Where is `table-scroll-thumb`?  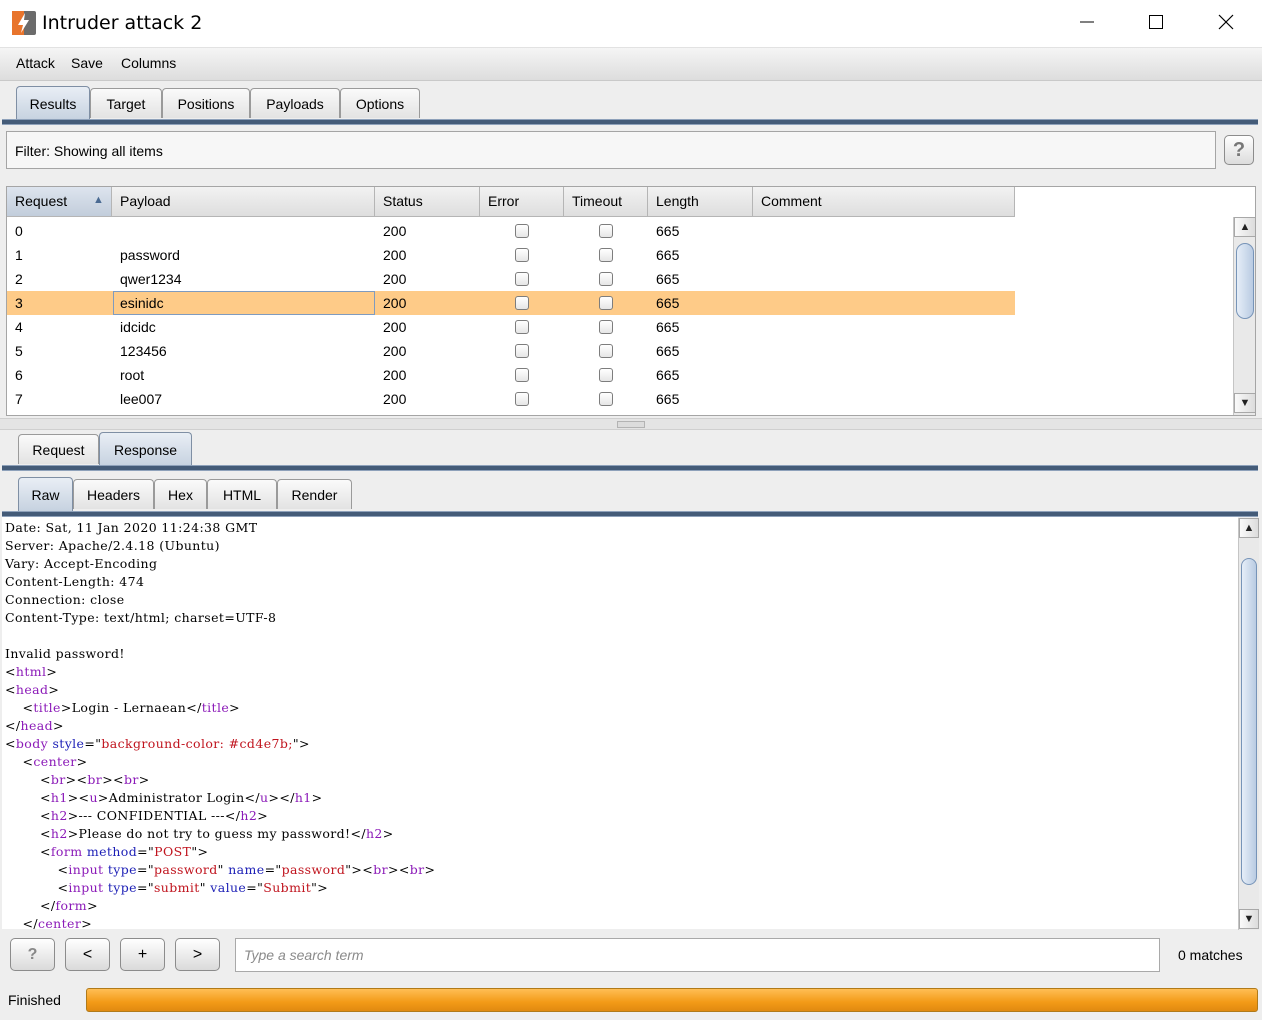
table-scroll-thumb is located at coordinates (1245, 281).